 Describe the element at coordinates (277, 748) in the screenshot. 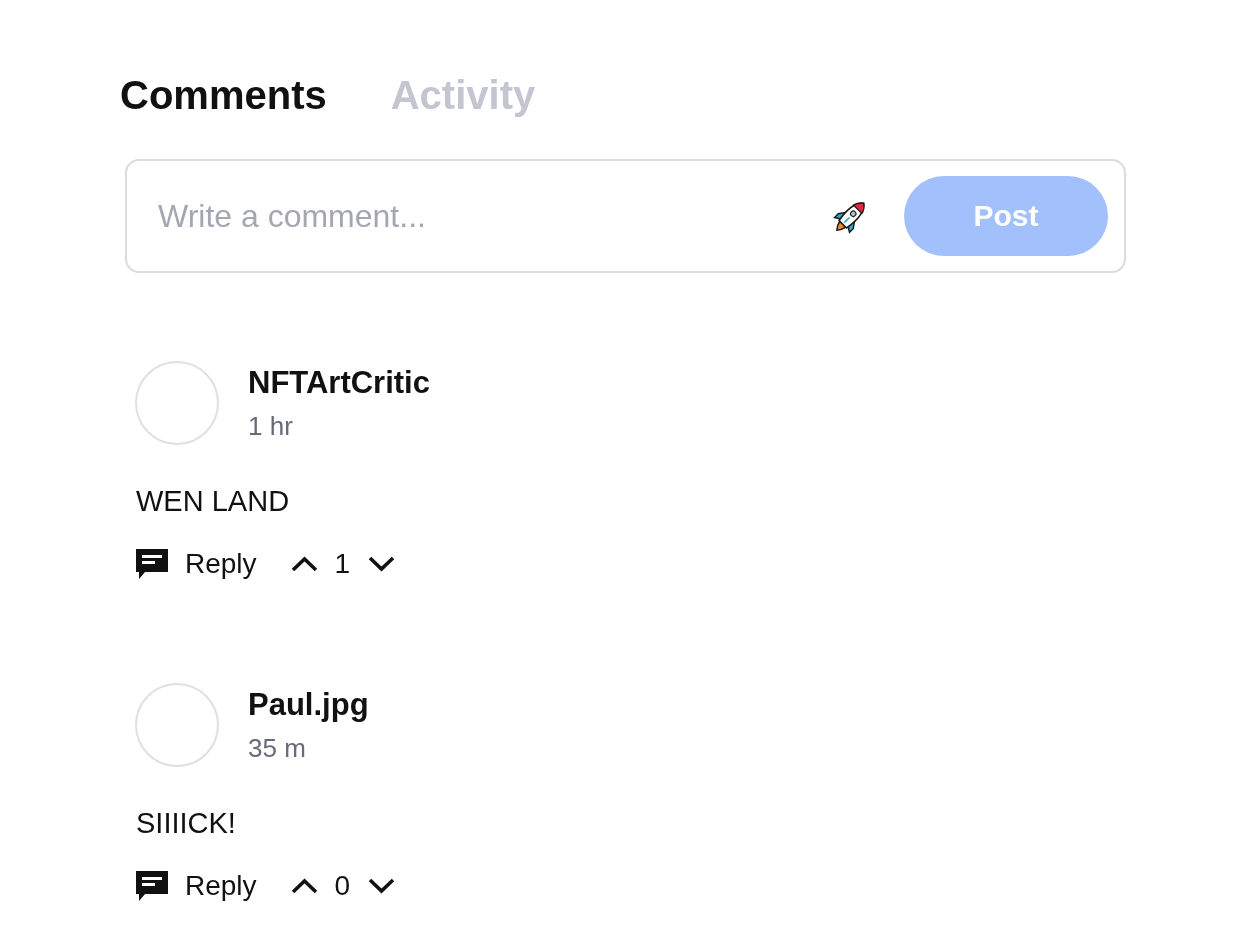

I see `comment-time: 35 m` at that location.